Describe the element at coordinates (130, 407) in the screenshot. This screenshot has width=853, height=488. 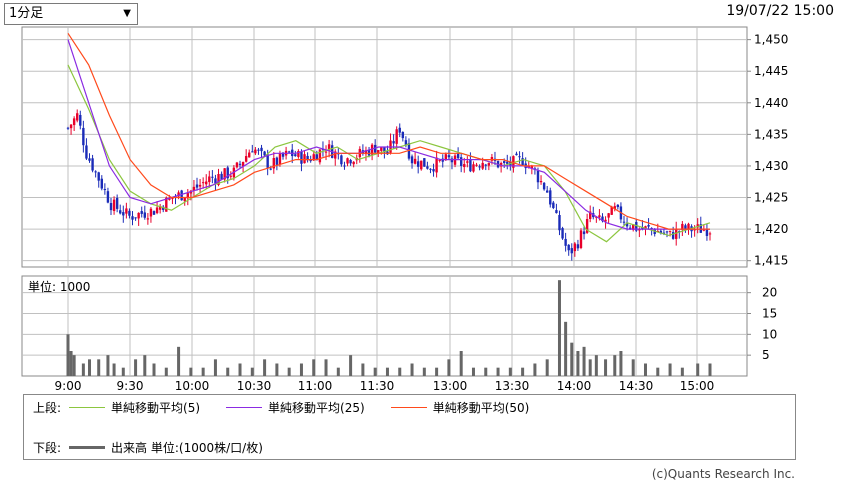
I see `legend-ma5: 単純移動平均(5)` at that location.